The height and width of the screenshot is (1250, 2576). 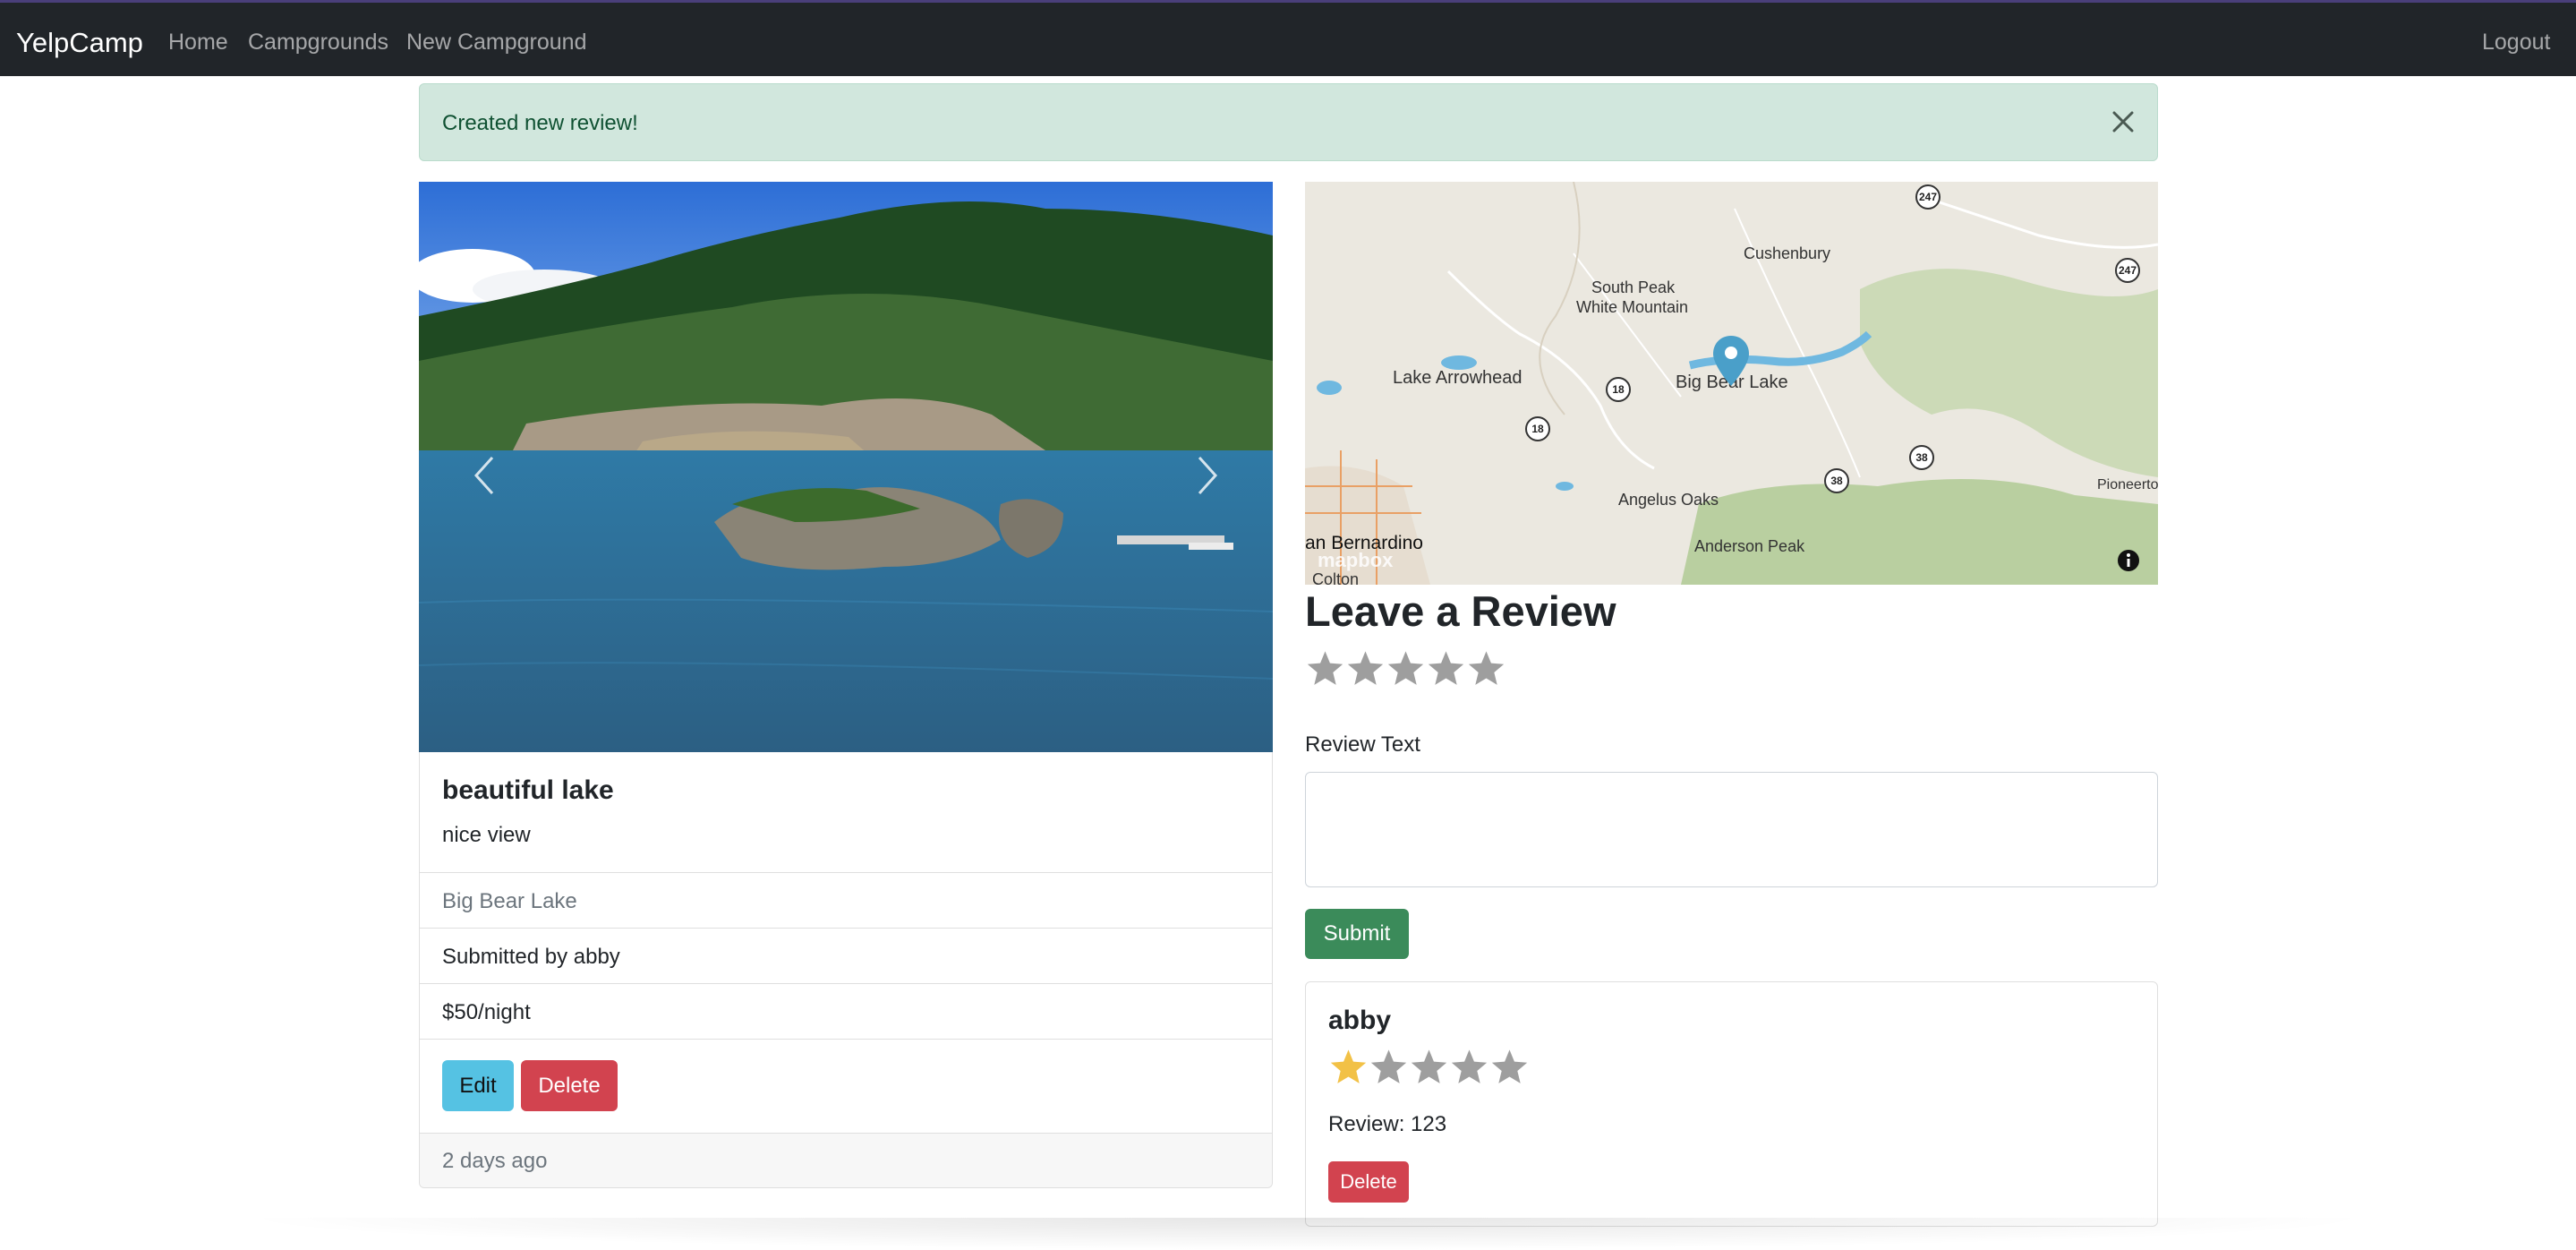 What do you see at coordinates (2128, 560) in the screenshot?
I see `info-icon` at bounding box center [2128, 560].